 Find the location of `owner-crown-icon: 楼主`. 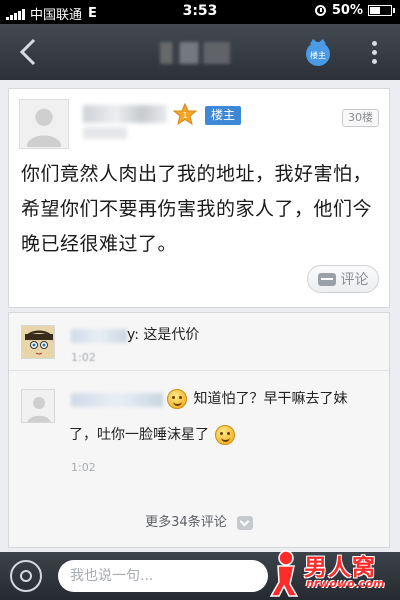

owner-crown-icon: 楼主 is located at coordinates (318, 52).